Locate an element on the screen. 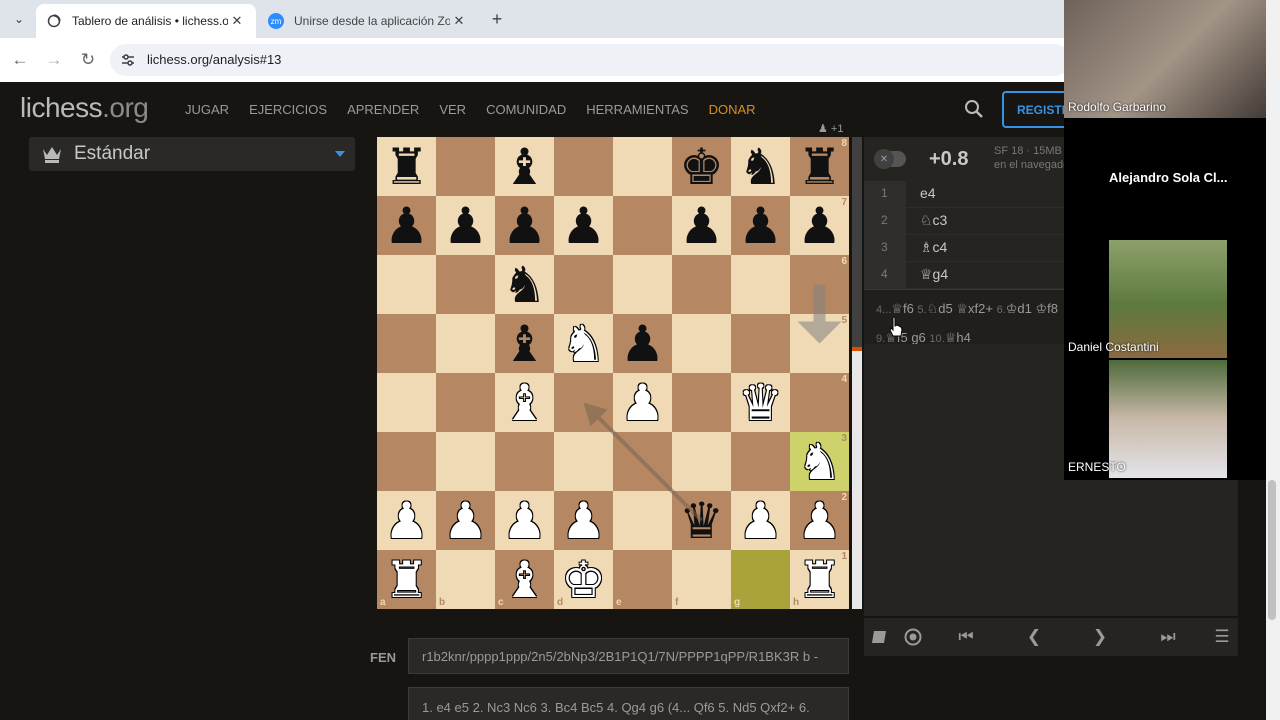 This screenshot has height=720, width=1280. nav-herramientas: HERRAMIENTAS is located at coordinates (637, 109).